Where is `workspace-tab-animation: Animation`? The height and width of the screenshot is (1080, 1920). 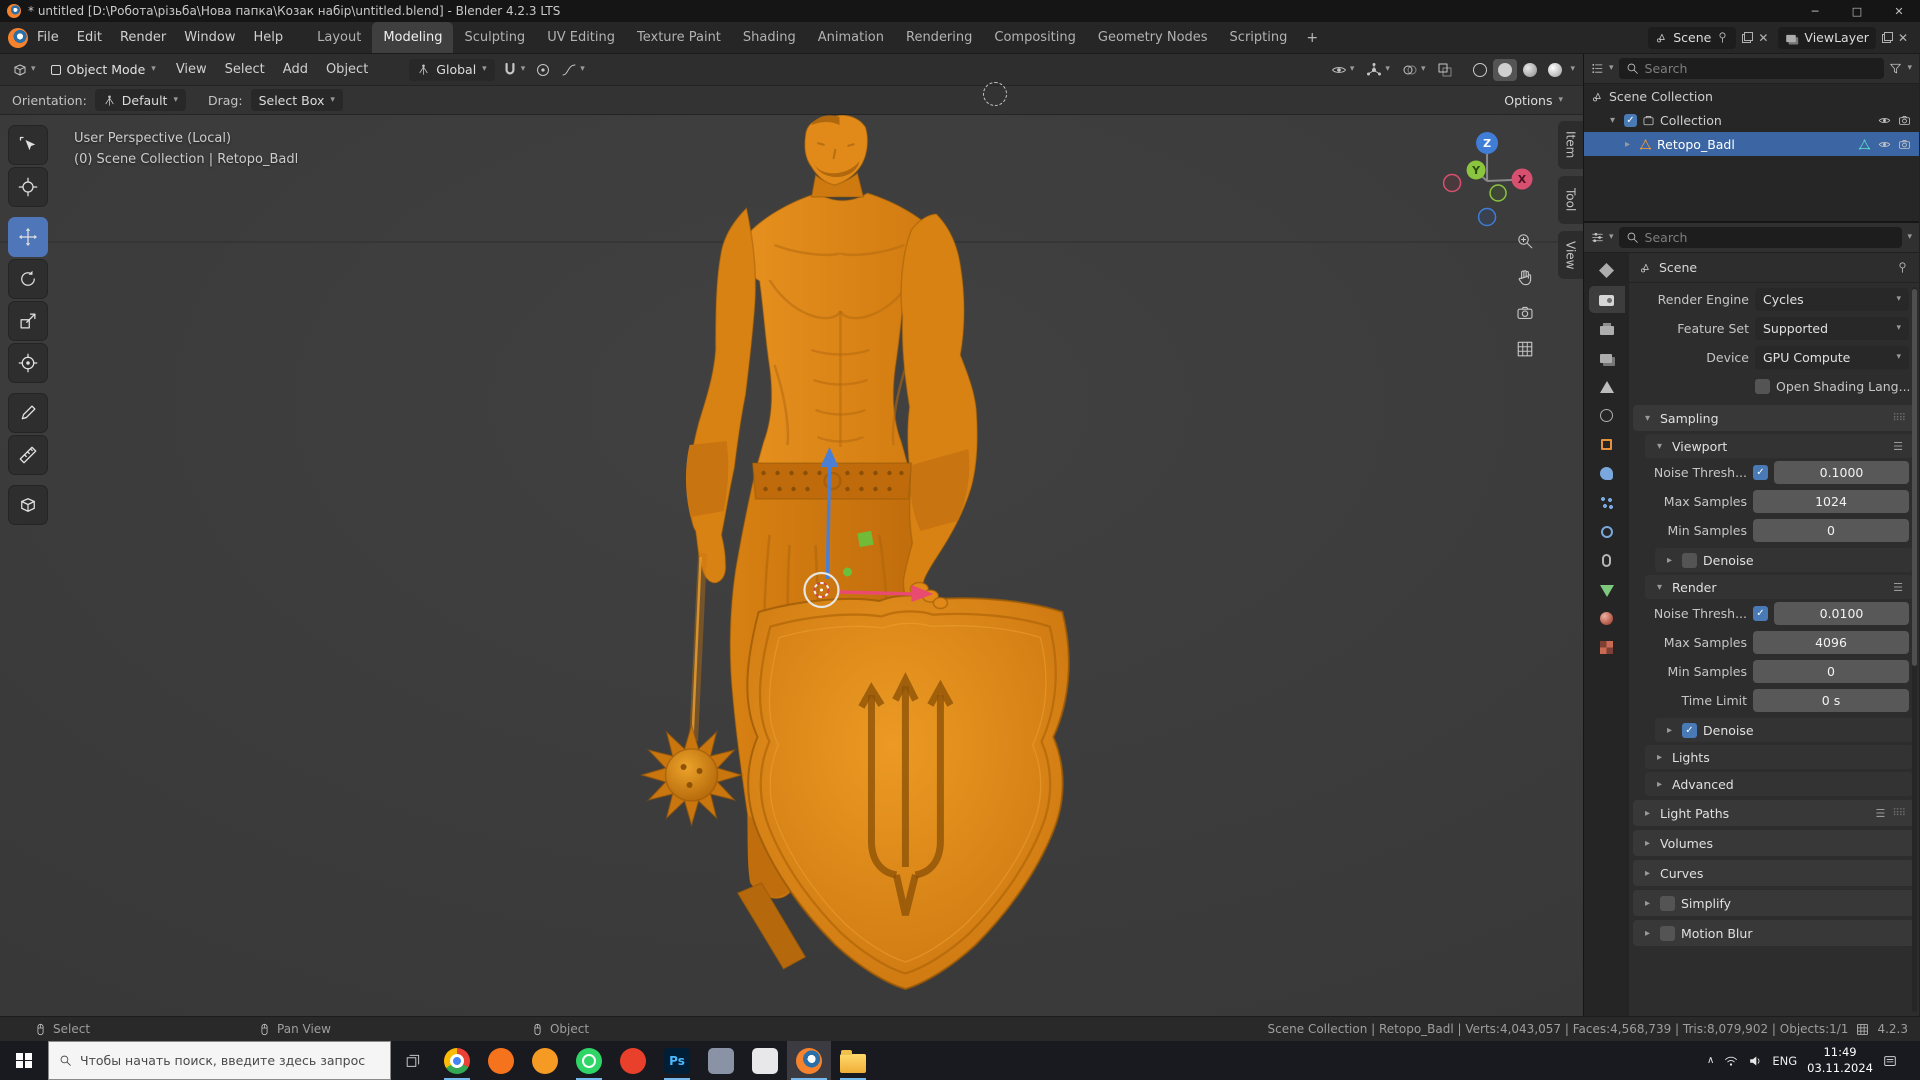 workspace-tab-animation: Animation is located at coordinates (851, 37).